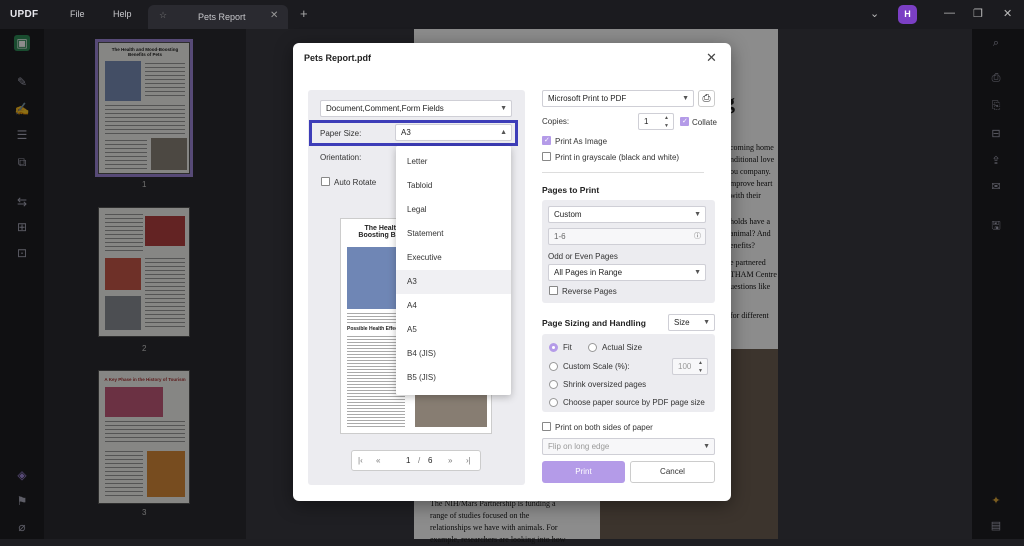  What do you see at coordinates (222, 17) in the screenshot?
I see `tab-title: Pets Report` at bounding box center [222, 17].